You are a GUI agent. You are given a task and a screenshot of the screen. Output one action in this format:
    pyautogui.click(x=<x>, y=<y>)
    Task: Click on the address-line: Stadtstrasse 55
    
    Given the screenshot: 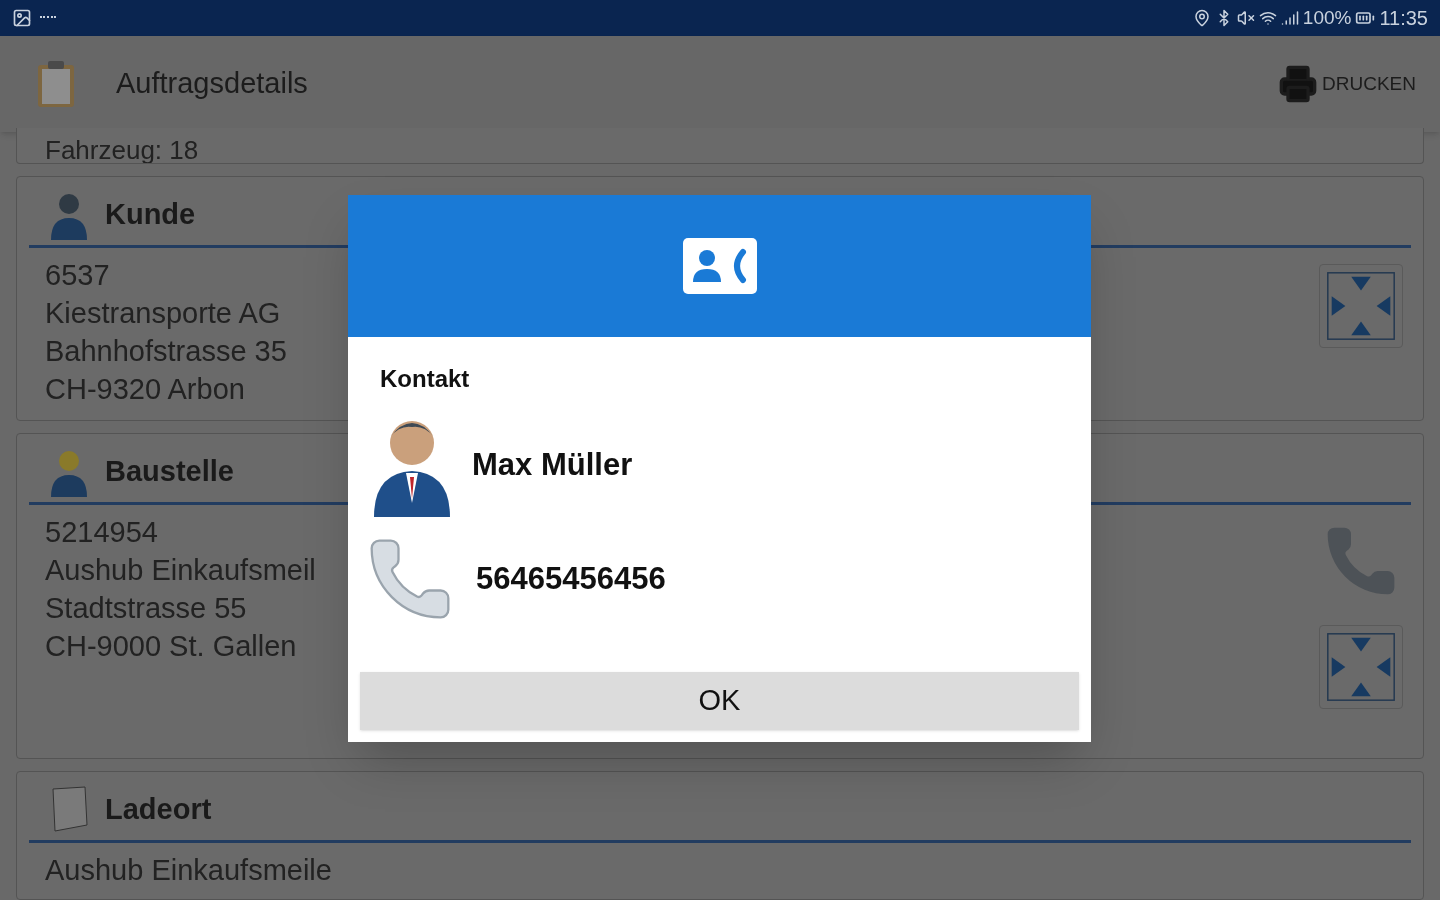 What is the action you would take?
    pyautogui.click(x=146, y=608)
    